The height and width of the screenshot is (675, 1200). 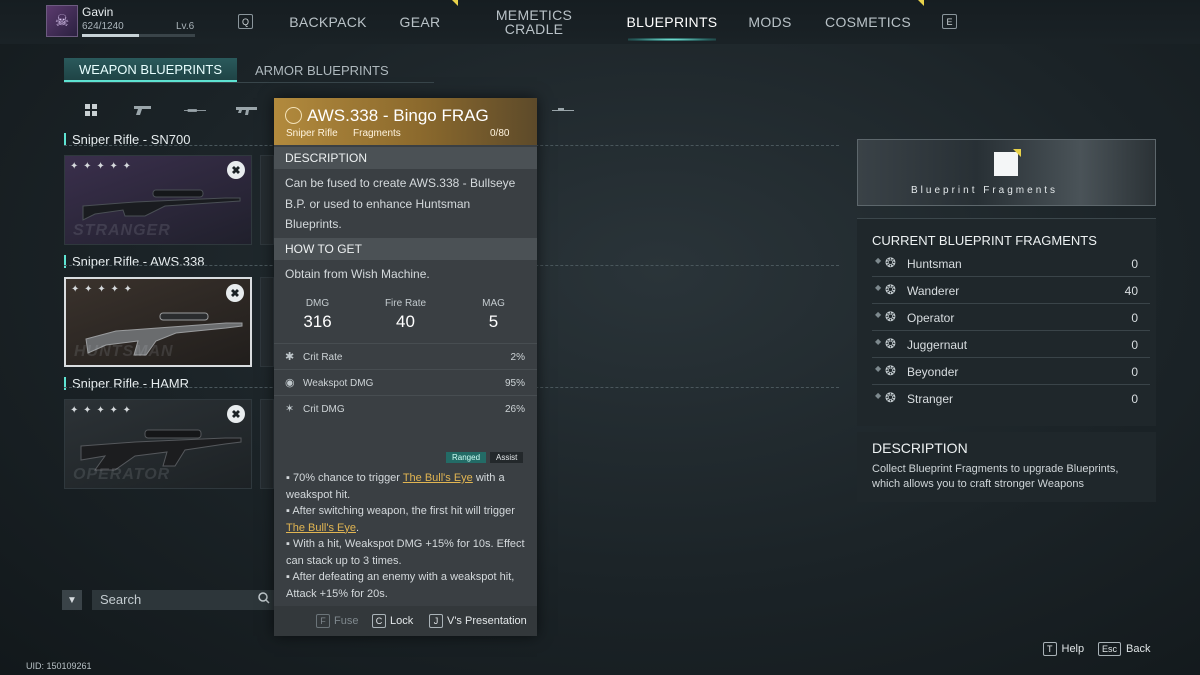 What do you see at coordinates (183, 600) in the screenshot?
I see `search-input: Search` at bounding box center [183, 600].